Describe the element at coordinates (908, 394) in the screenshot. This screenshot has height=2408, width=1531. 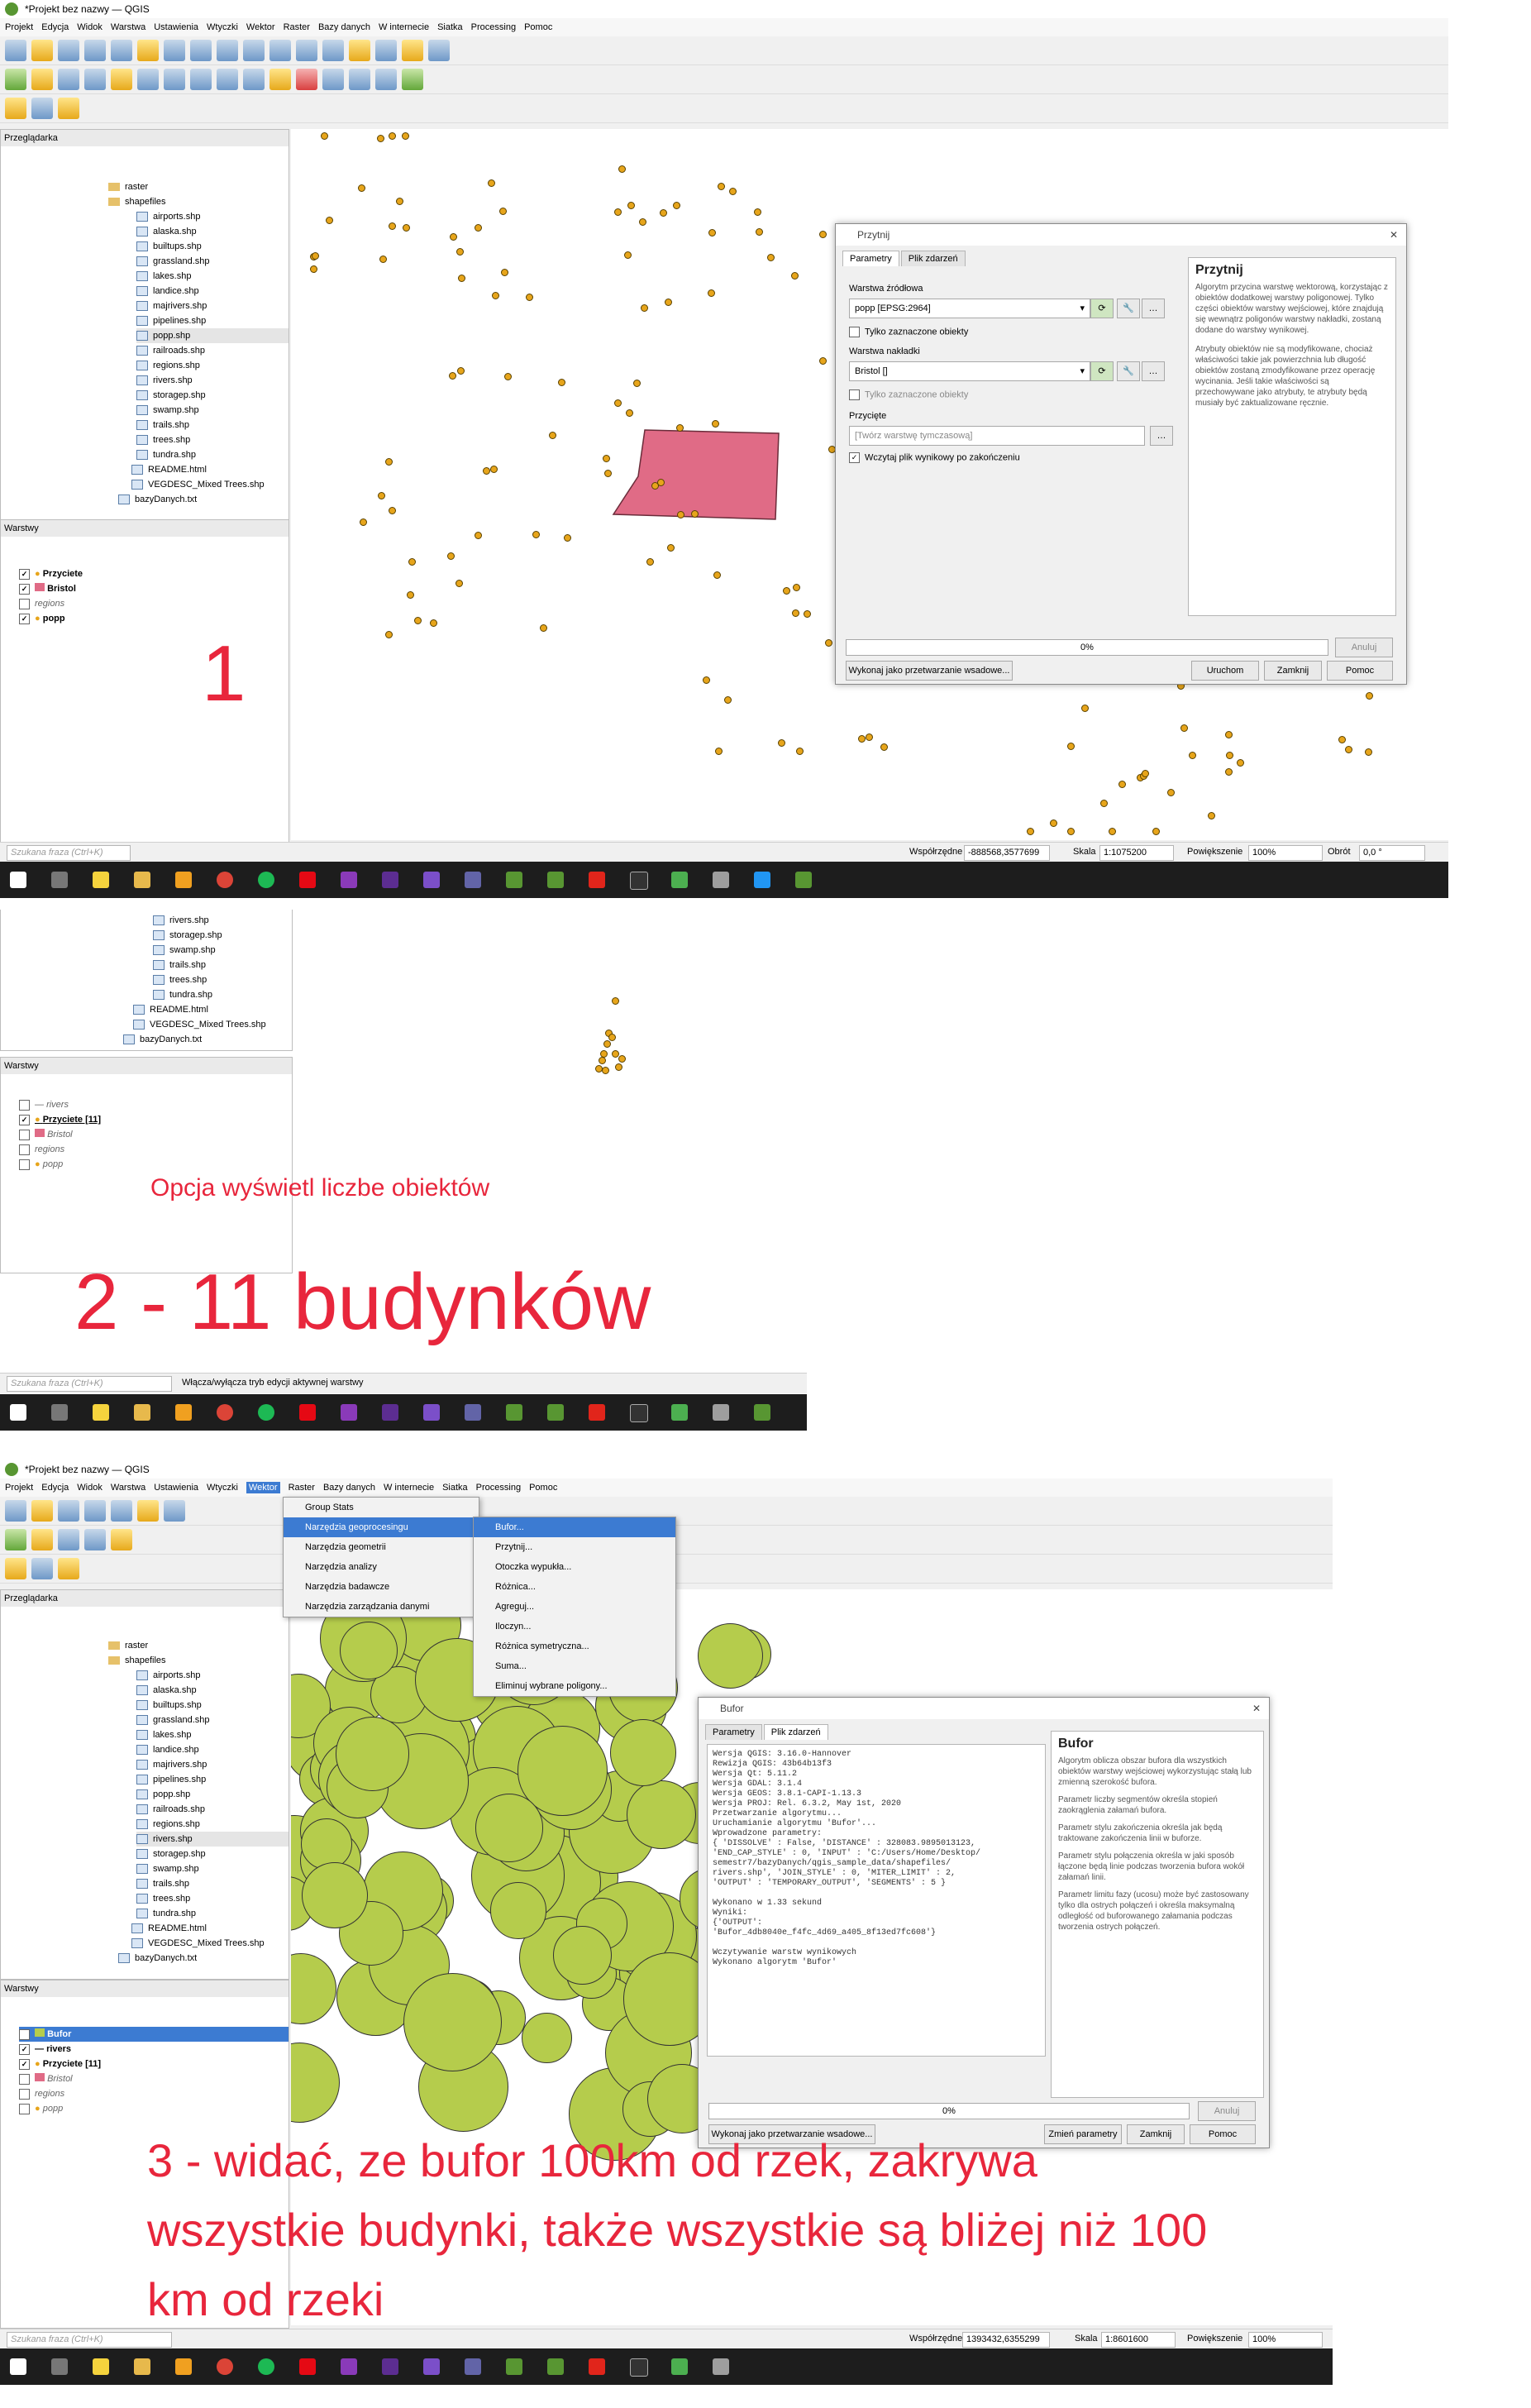
I see `only-selected-2: Tylko zaznaczone obiekty` at that location.